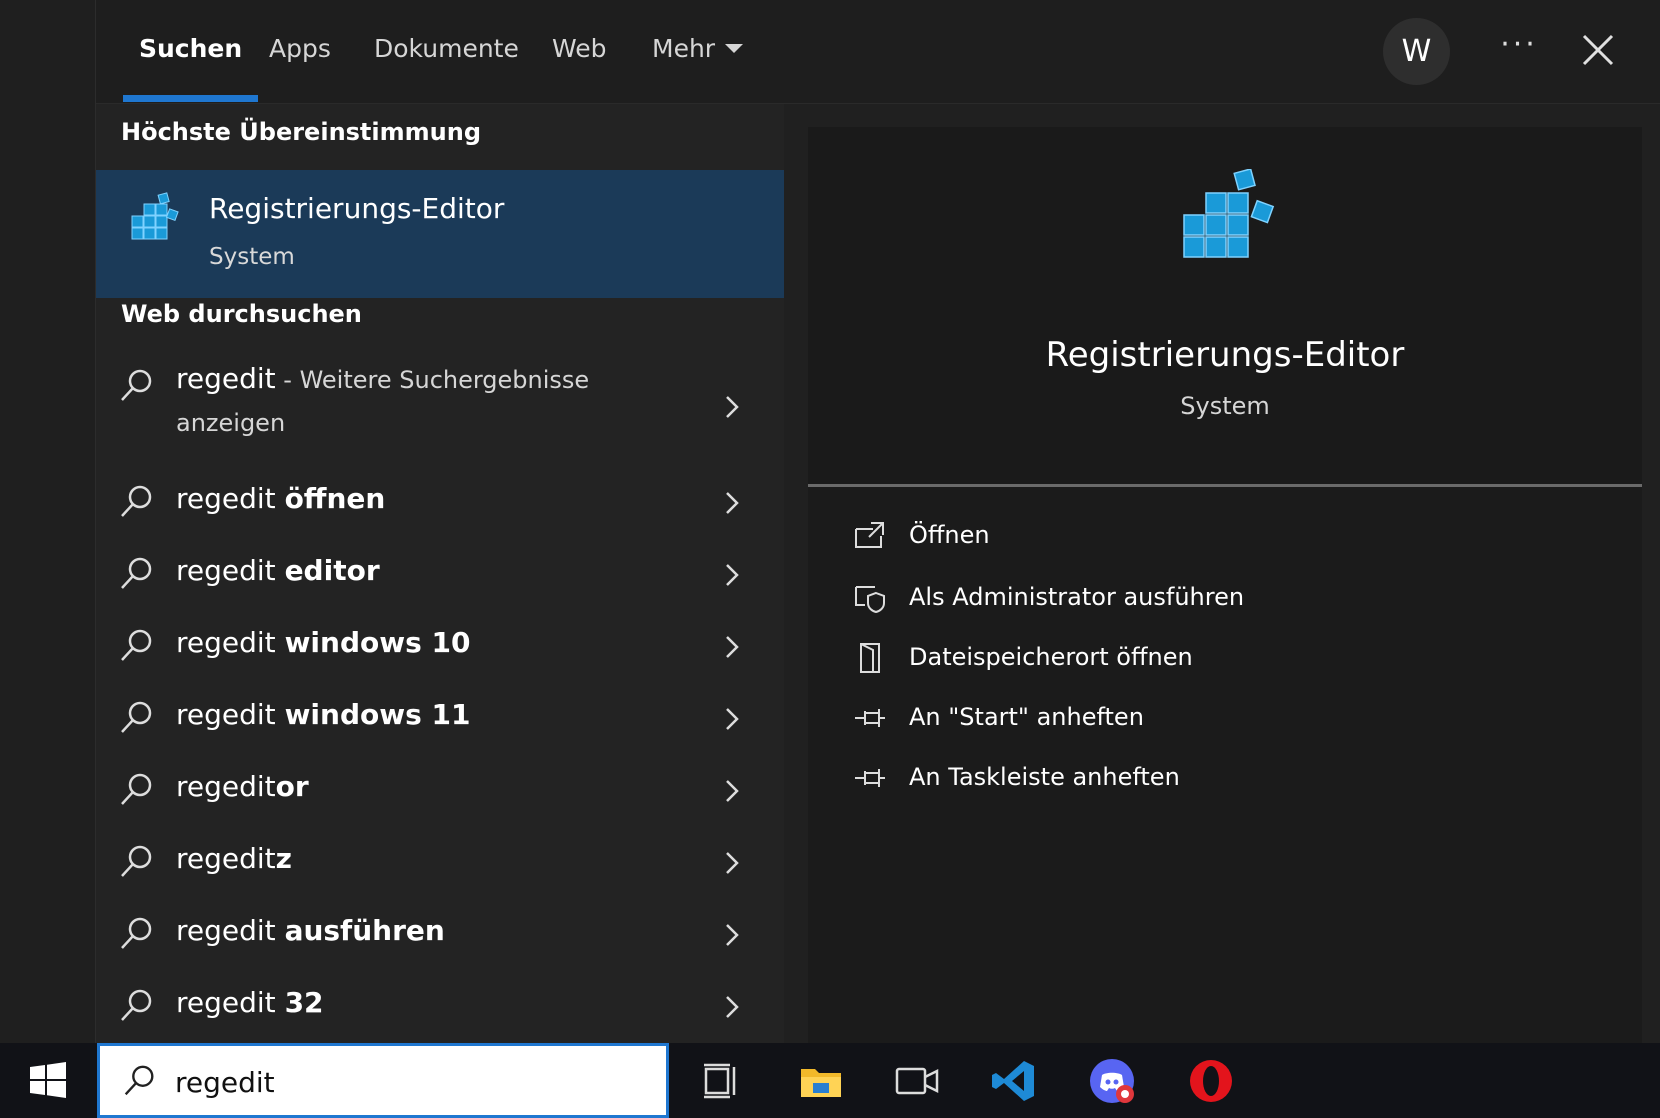 Image resolution: width=1660 pixels, height=1118 pixels. Describe the element at coordinates (234, 858) in the screenshot. I see `suggestion-text: regeditz` at that location.